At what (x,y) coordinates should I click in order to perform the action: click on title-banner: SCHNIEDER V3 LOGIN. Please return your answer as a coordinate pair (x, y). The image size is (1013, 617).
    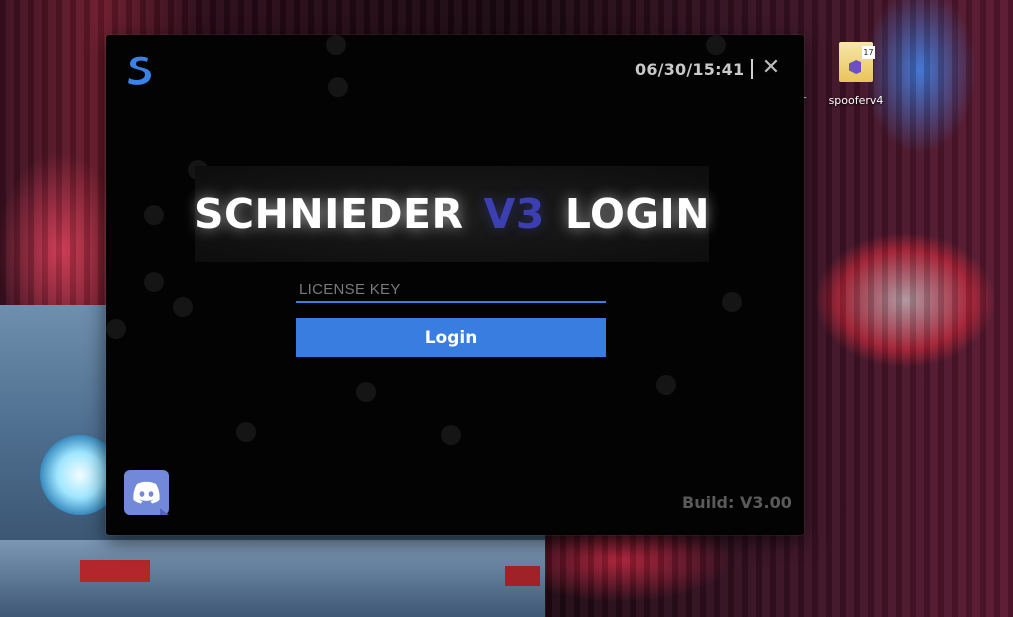
    Looking at the image, I should click on (452, 214).